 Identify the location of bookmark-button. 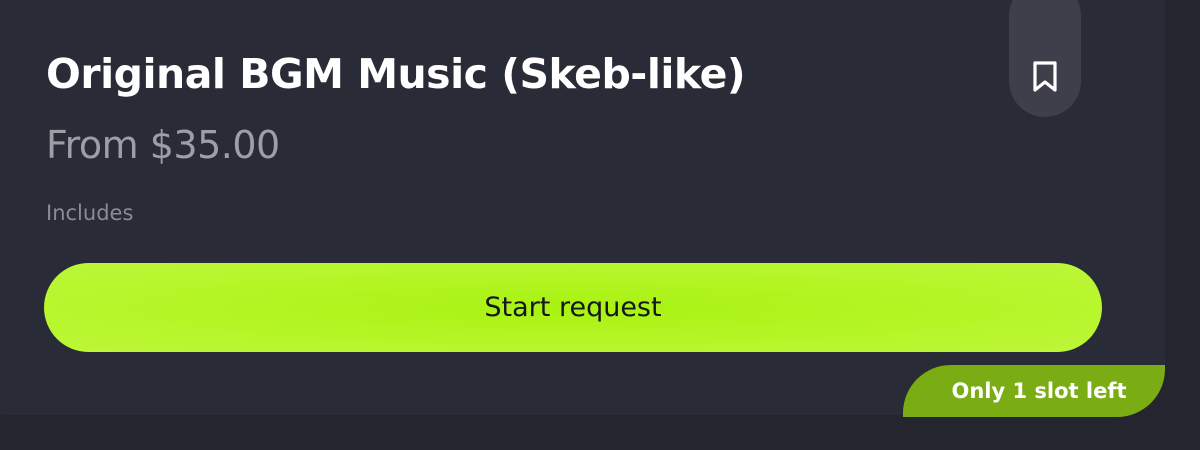
(1045, 58).